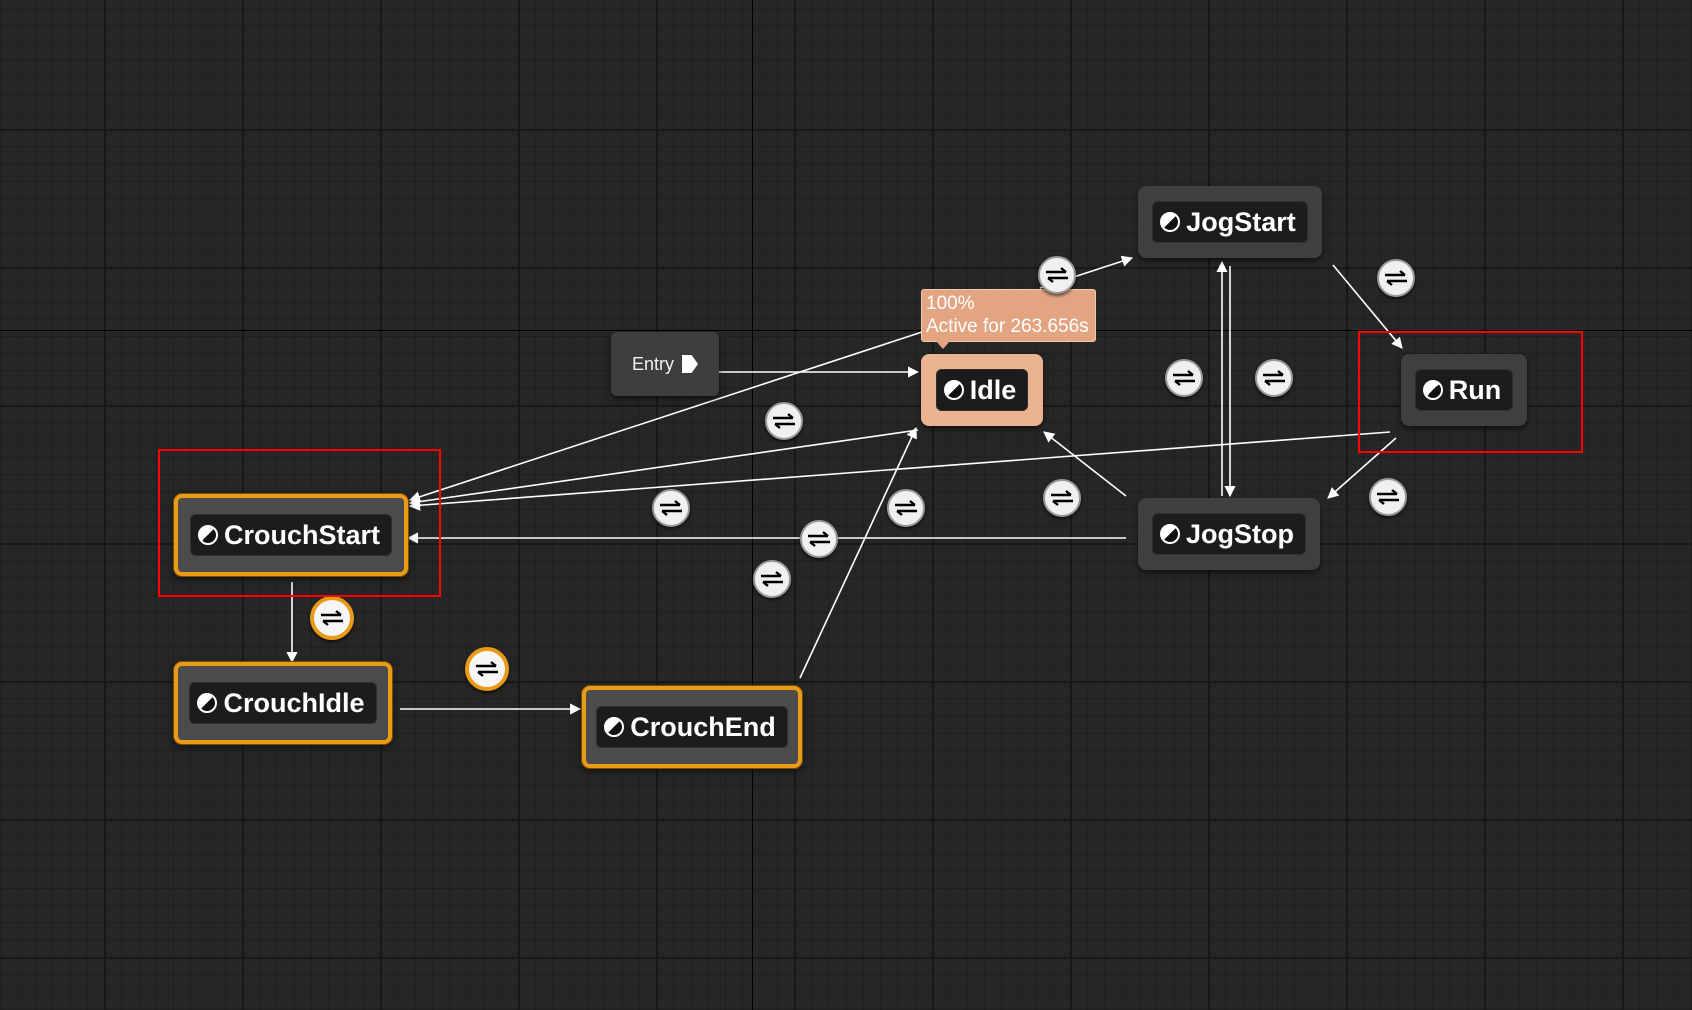 This screenshot has width=1692, height=1010. I want to click on state-node-title: Idle, so click(982, 390).